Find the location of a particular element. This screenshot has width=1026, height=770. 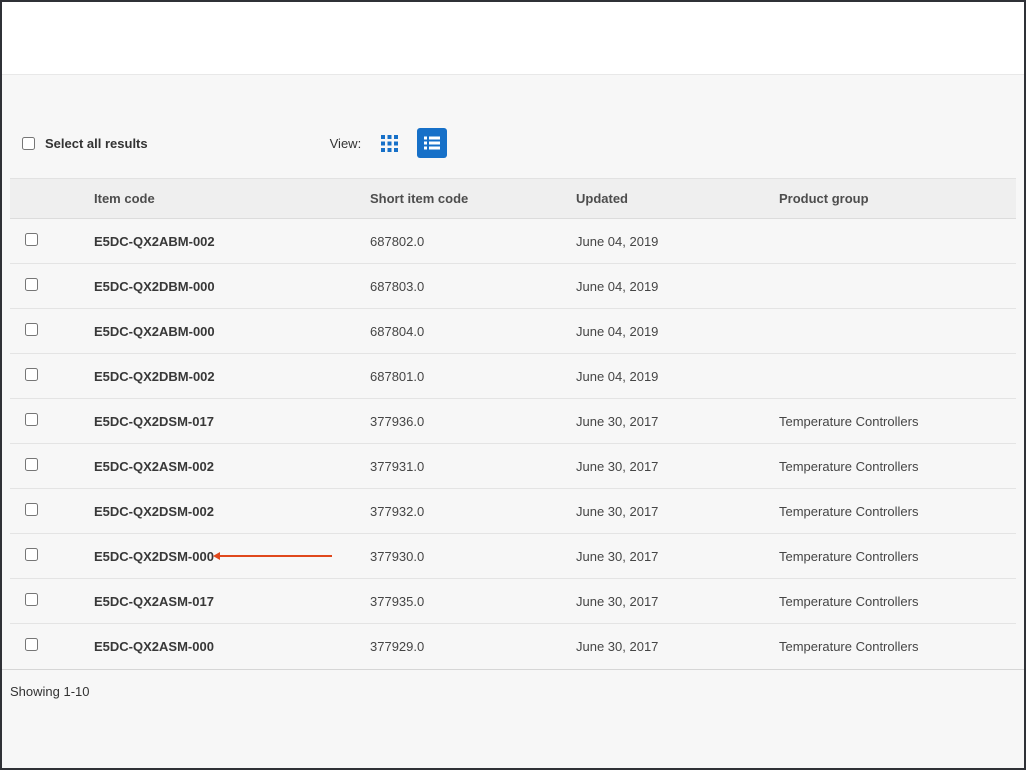

item-code-cell: E5DC-QX2DSM-002 is located at coordinates (232, 511).